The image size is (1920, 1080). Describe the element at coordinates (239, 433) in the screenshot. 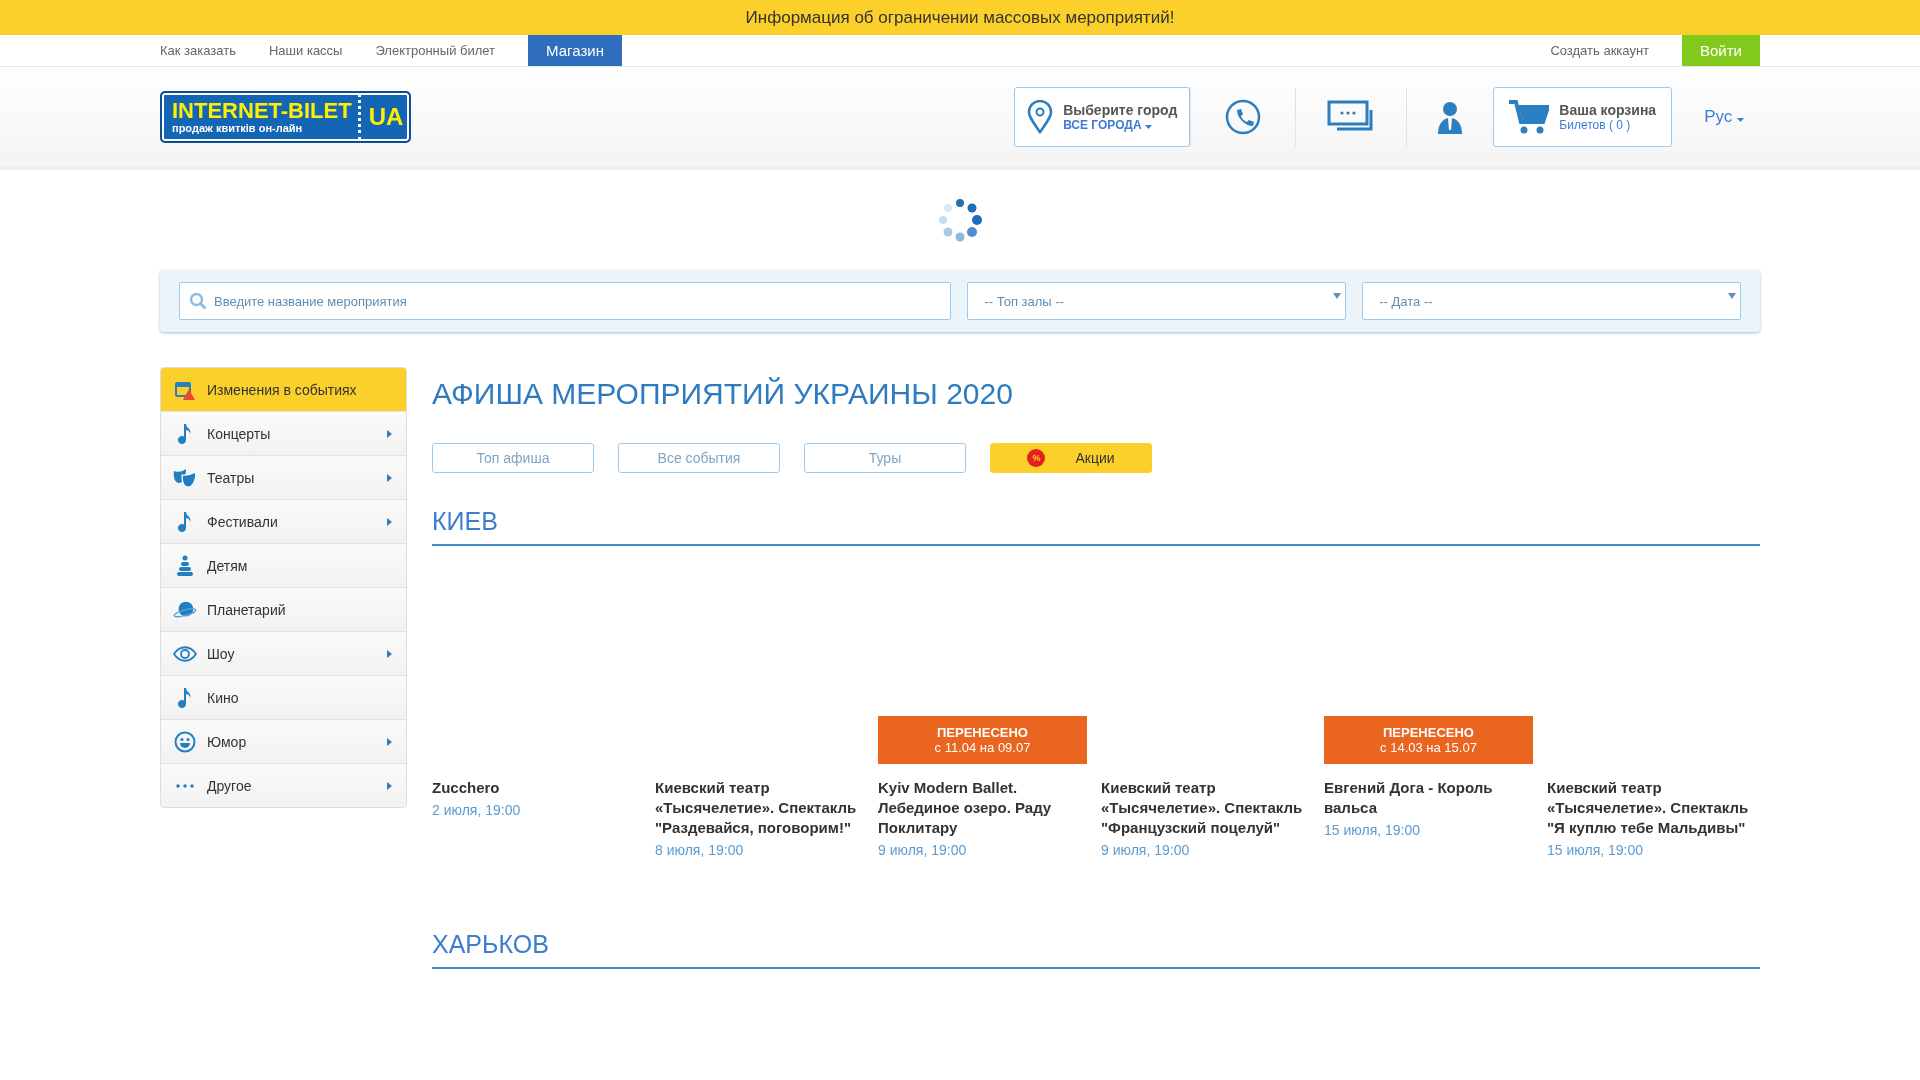

I see `category-label: Концерты` at that location.